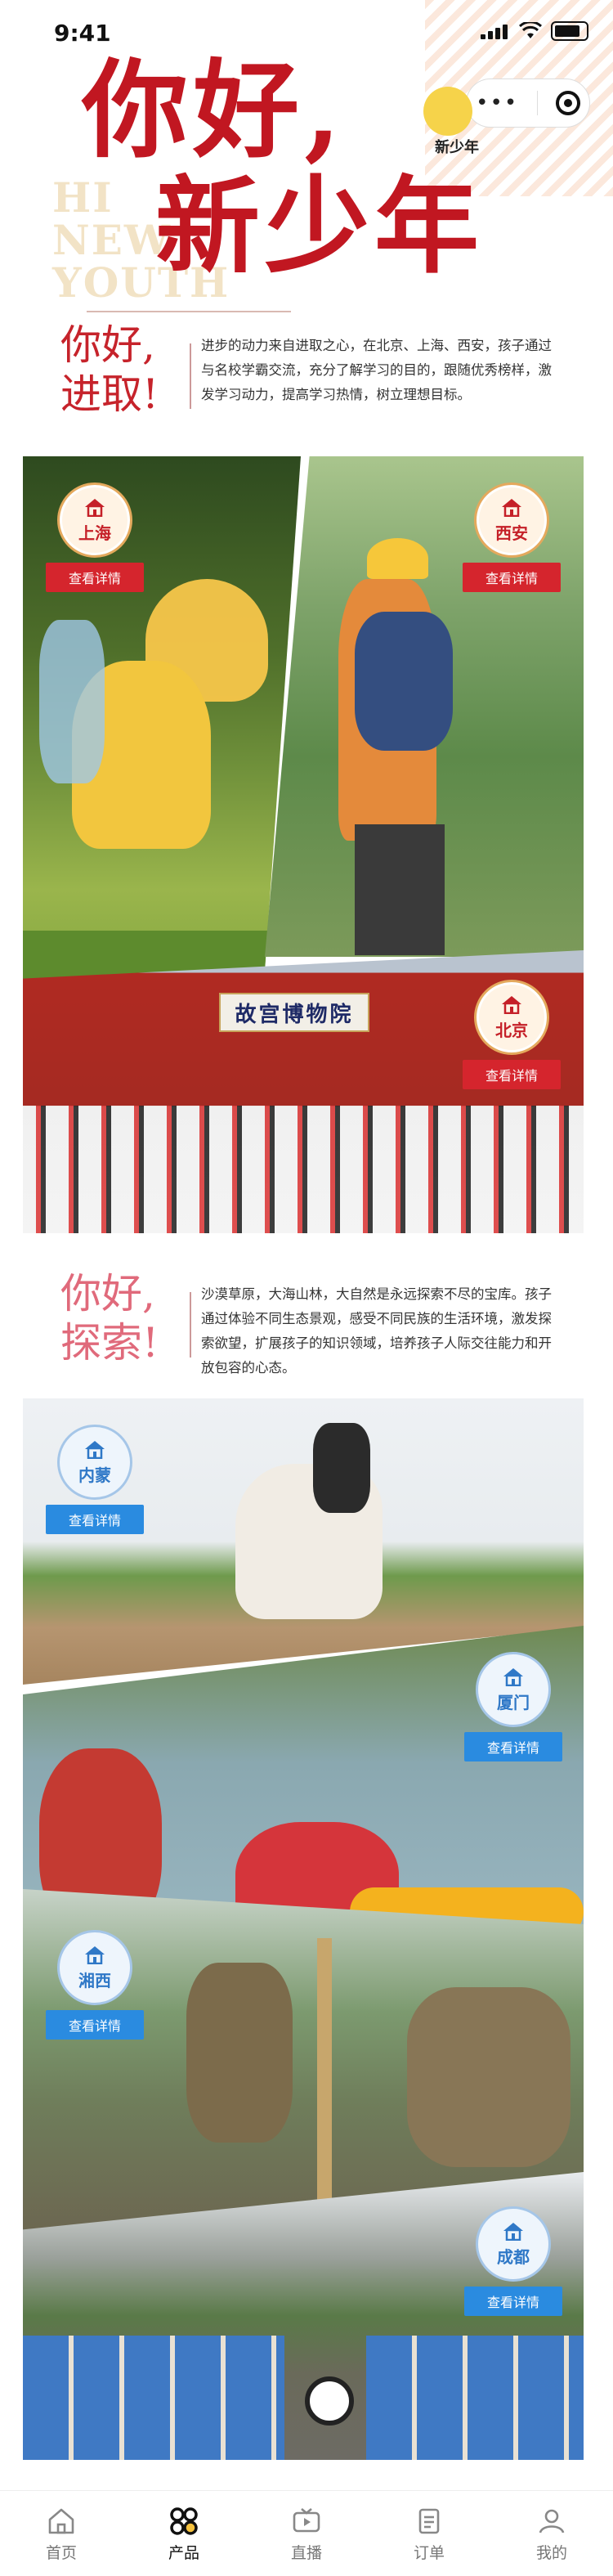  Describe the element at coordinates (495, 31) in the screenshot. I see `signal-icon` at that location.